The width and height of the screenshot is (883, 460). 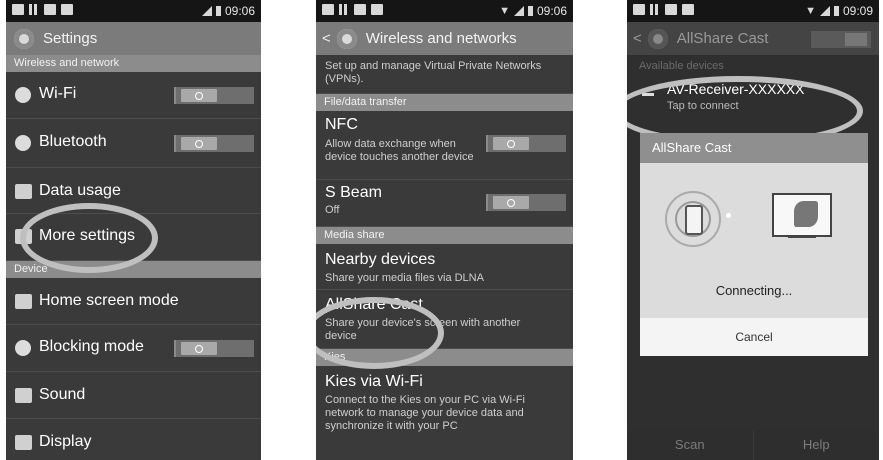 I want to click on home-screen-icon, so click(x=23, y=301).